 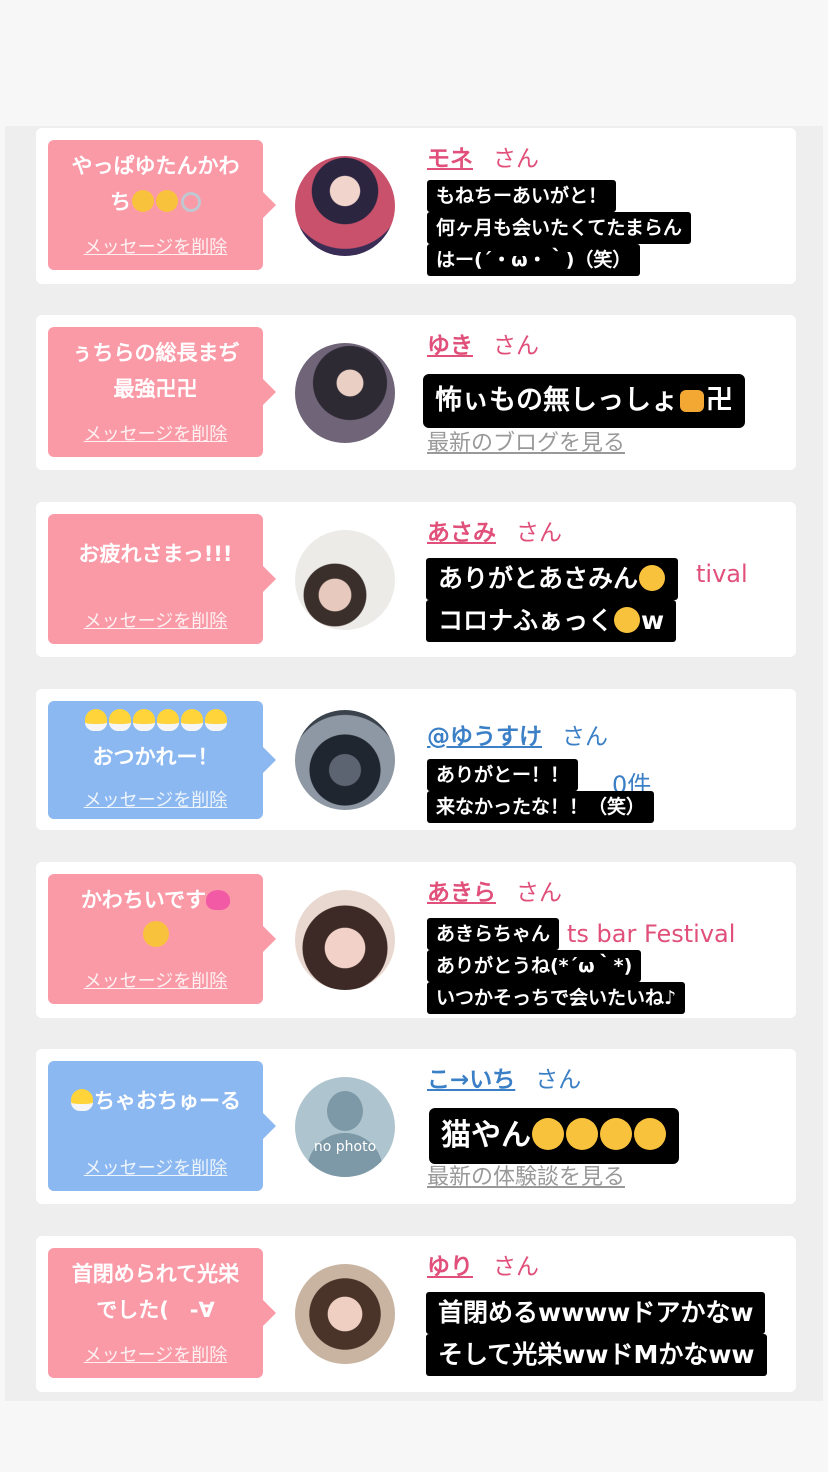 What do you see at coordinates (414, 63) in the screenshot?
I see `top-bar` at bounding box center [414, 63].